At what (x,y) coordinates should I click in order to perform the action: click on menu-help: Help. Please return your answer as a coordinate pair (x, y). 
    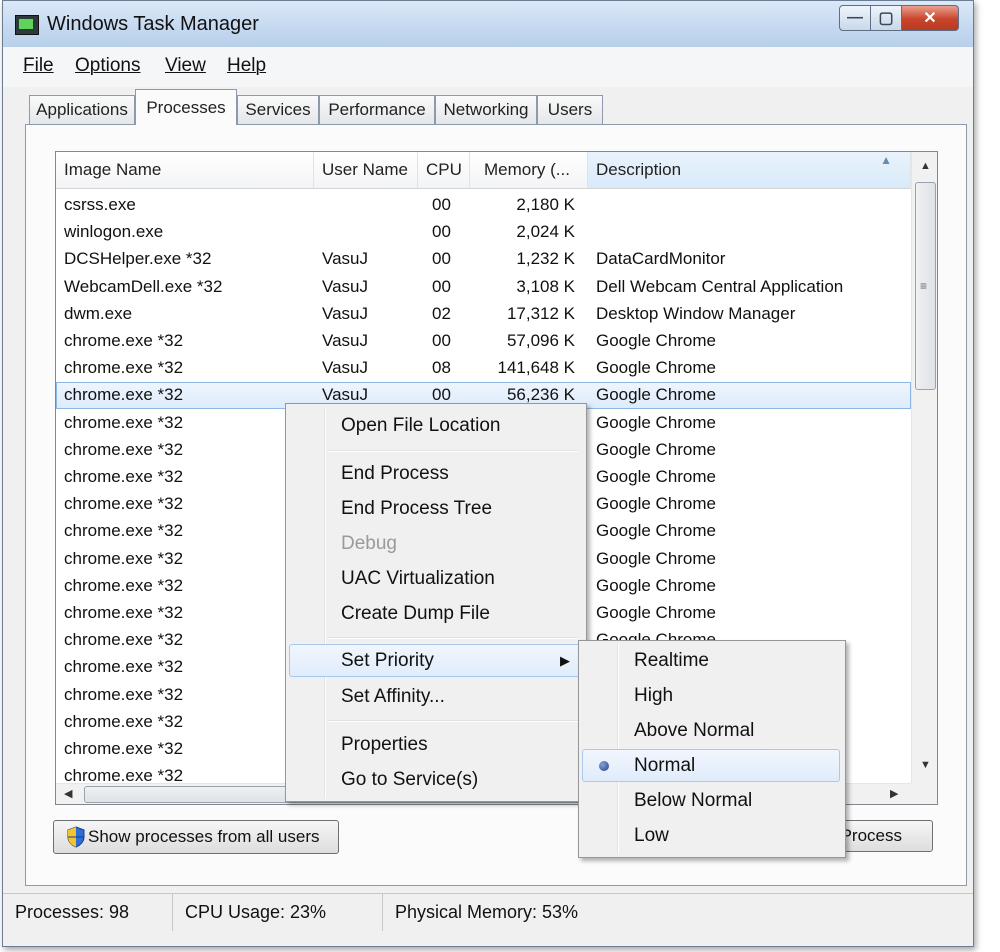
    Looking at the image, I should click on (246, 66).